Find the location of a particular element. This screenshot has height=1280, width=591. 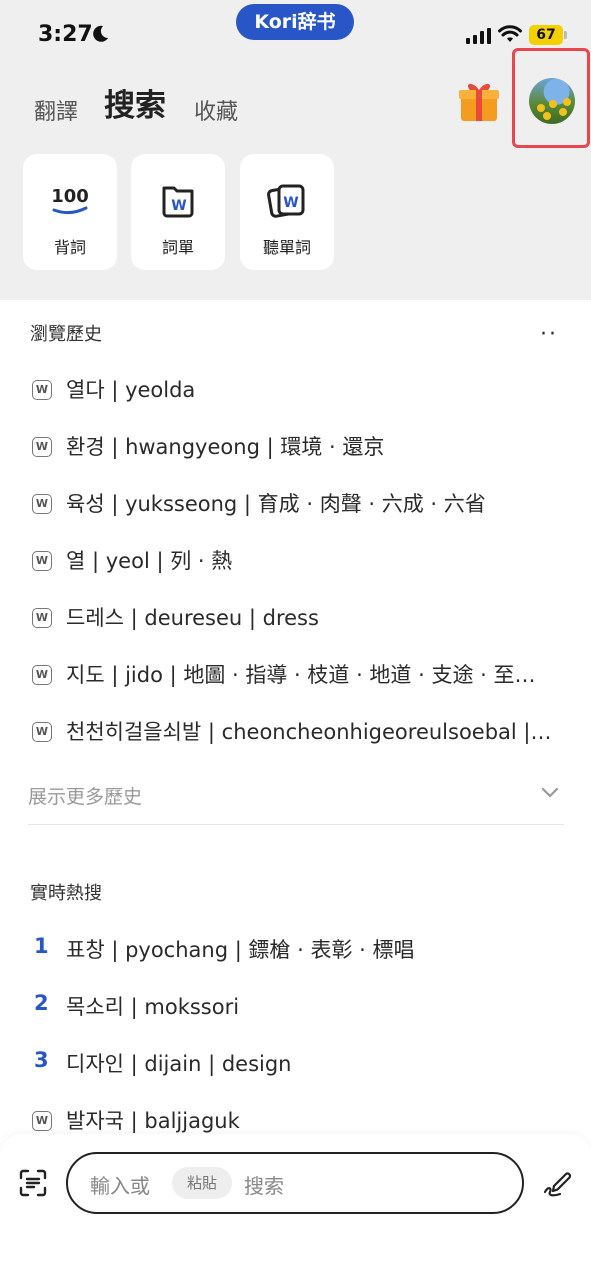

card-memorize: 100 背詞 is located at coordinates (70, 212).